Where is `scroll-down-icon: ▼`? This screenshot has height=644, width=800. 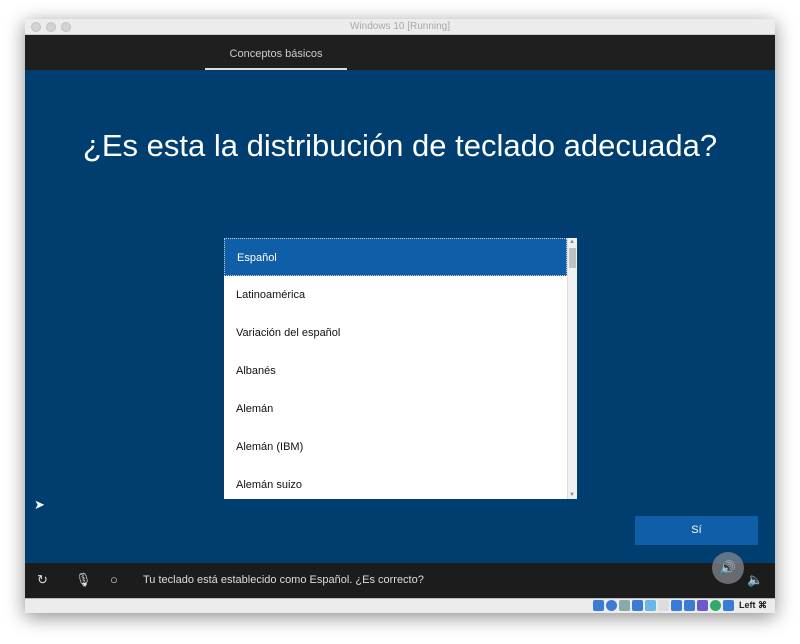
scroll-down-icon: ▼ is located at coordinates (572, 495).